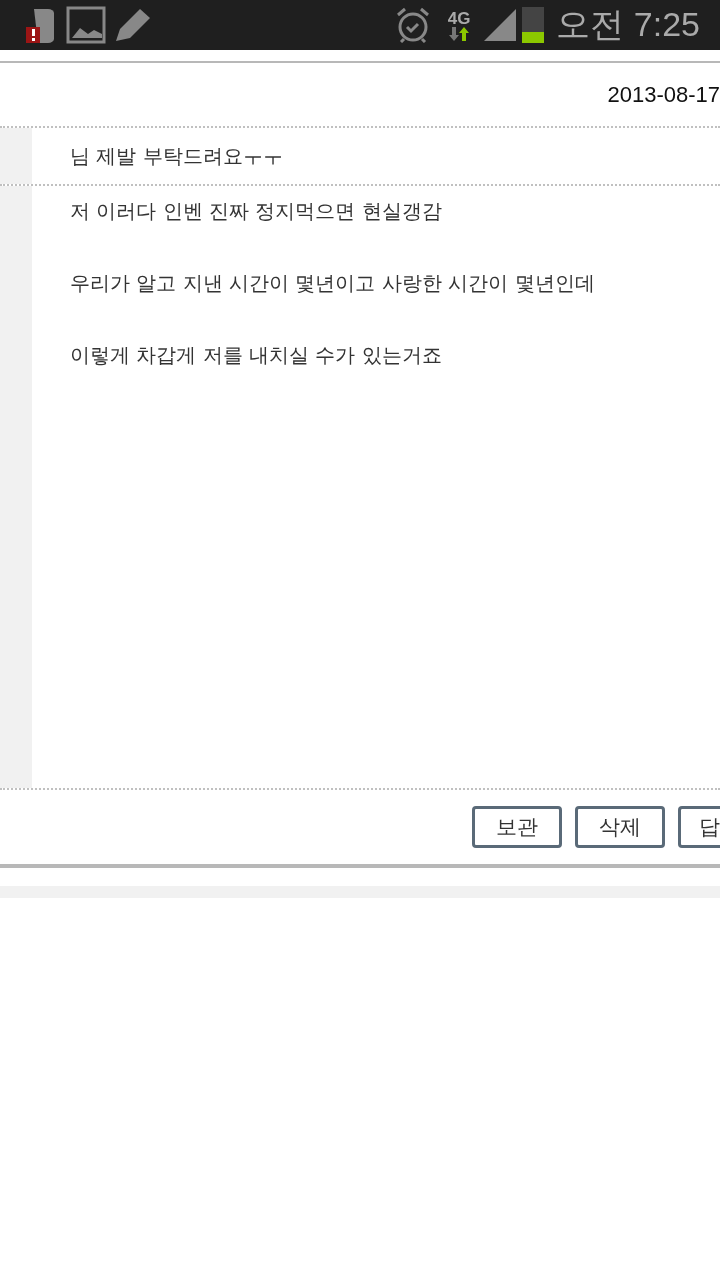 The height and width of the screenshot is (1280, 720). What do you see at coordinates (256, 355) in the screenshot?
I see `message-line: 이렇게 차갑게 저를 내치실 수가 있는거죠` at bounding box center [256, 355].